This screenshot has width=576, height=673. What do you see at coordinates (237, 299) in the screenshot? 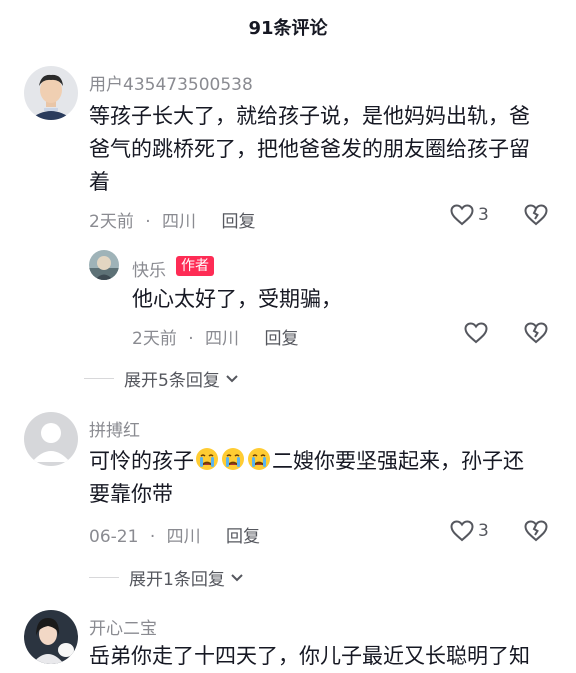
I see `reply-text: 他心太好了，受期骗，` at bounding box center [237, 299].